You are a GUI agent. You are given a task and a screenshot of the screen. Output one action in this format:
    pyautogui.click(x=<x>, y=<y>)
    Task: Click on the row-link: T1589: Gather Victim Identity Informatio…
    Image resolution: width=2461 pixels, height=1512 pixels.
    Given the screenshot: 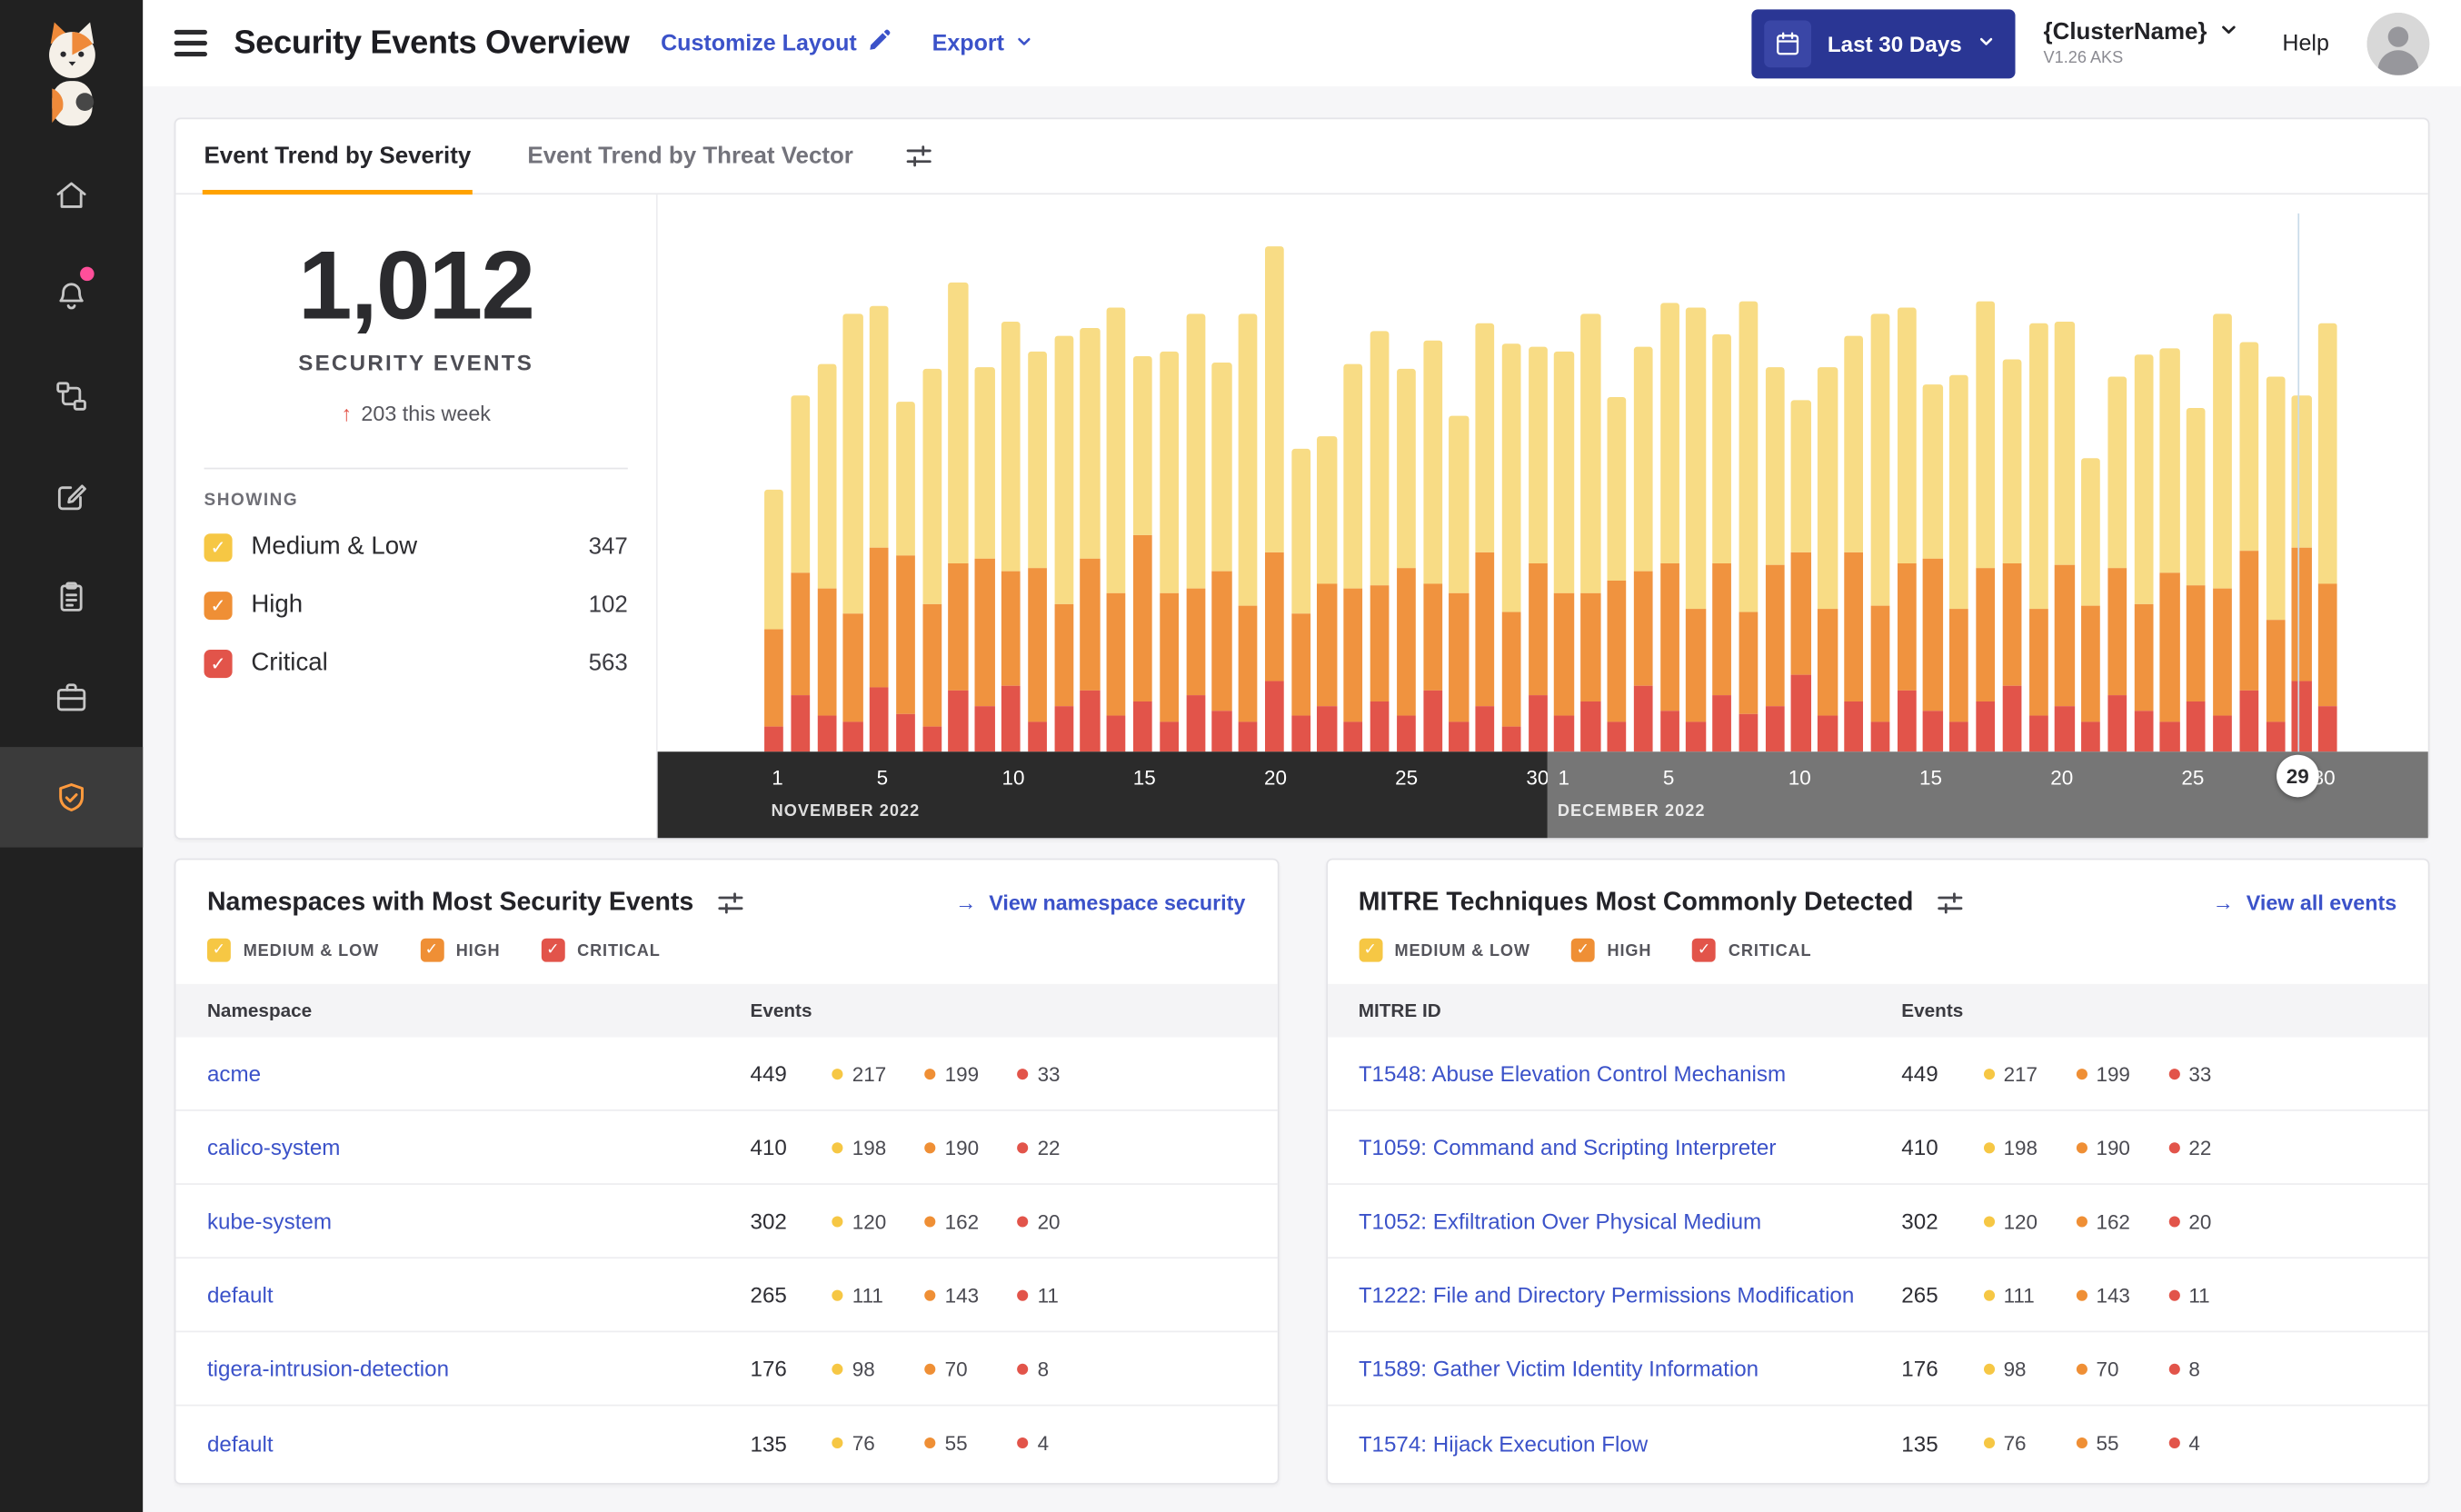 What is the action you would take?
    pyautogui.click(x=1630, y=1368)
    